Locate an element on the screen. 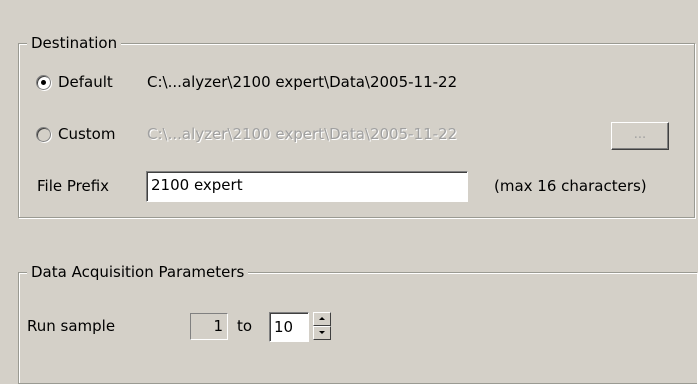 Image resolution: width=698 pixels, height=384 pixels. to-label: to is located at coordinates (245, 326).